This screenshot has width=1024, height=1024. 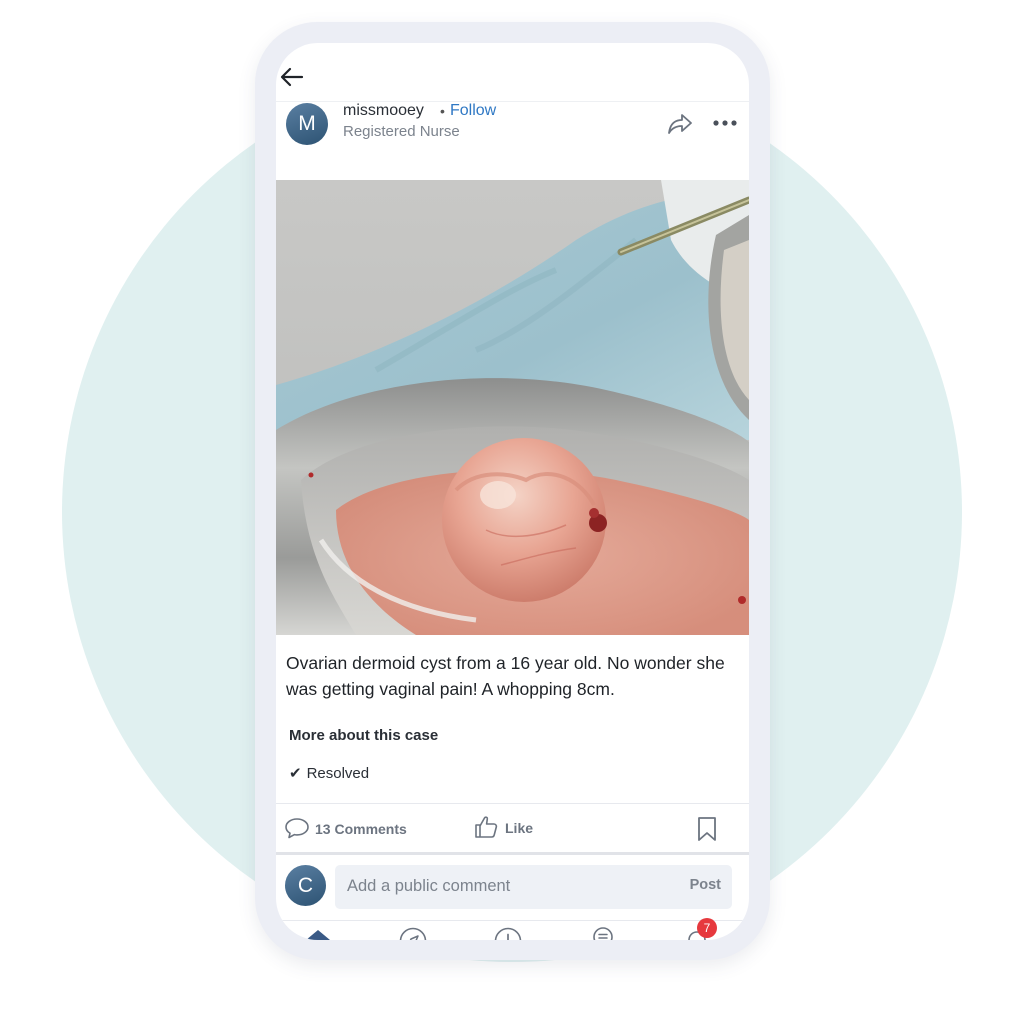 I want to click on bookmark-icon, so click(x=707, y=829).